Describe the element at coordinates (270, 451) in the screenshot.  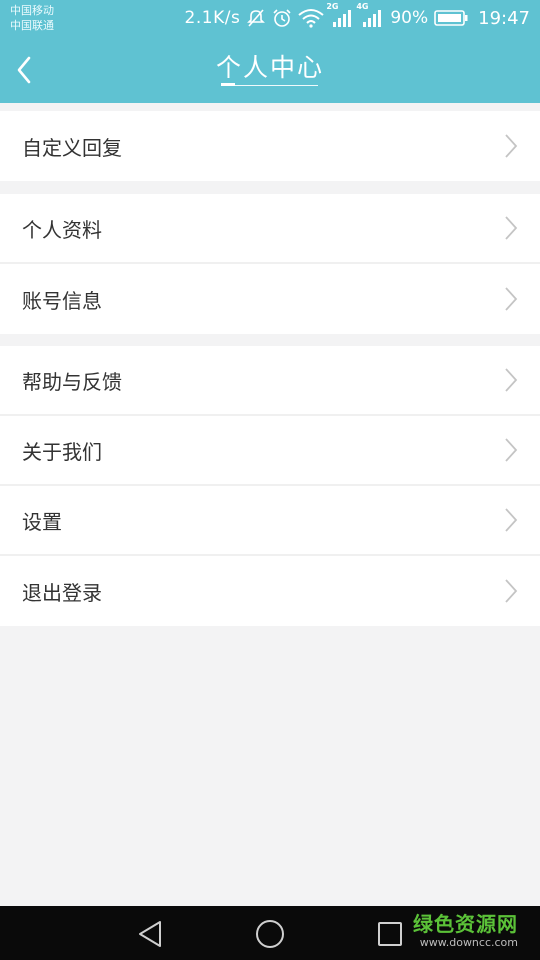
I see `menu-item-about-us: 关于我们` at that location.